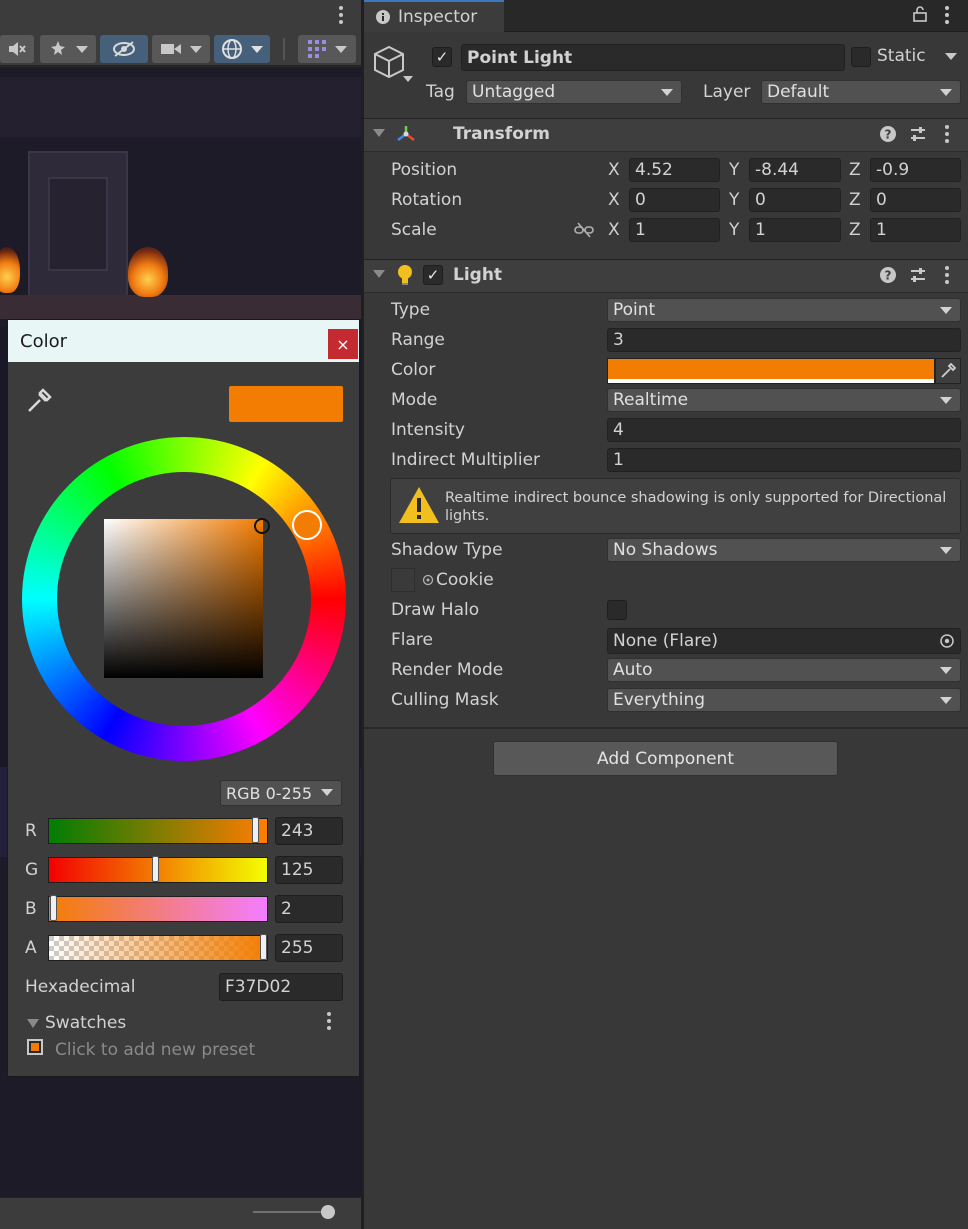 Image resolution: width=968 pixels, height=1229 pixels. Describe the element at coordinates (419, 505) in the screenshot. I see `warning-icon` at that location.